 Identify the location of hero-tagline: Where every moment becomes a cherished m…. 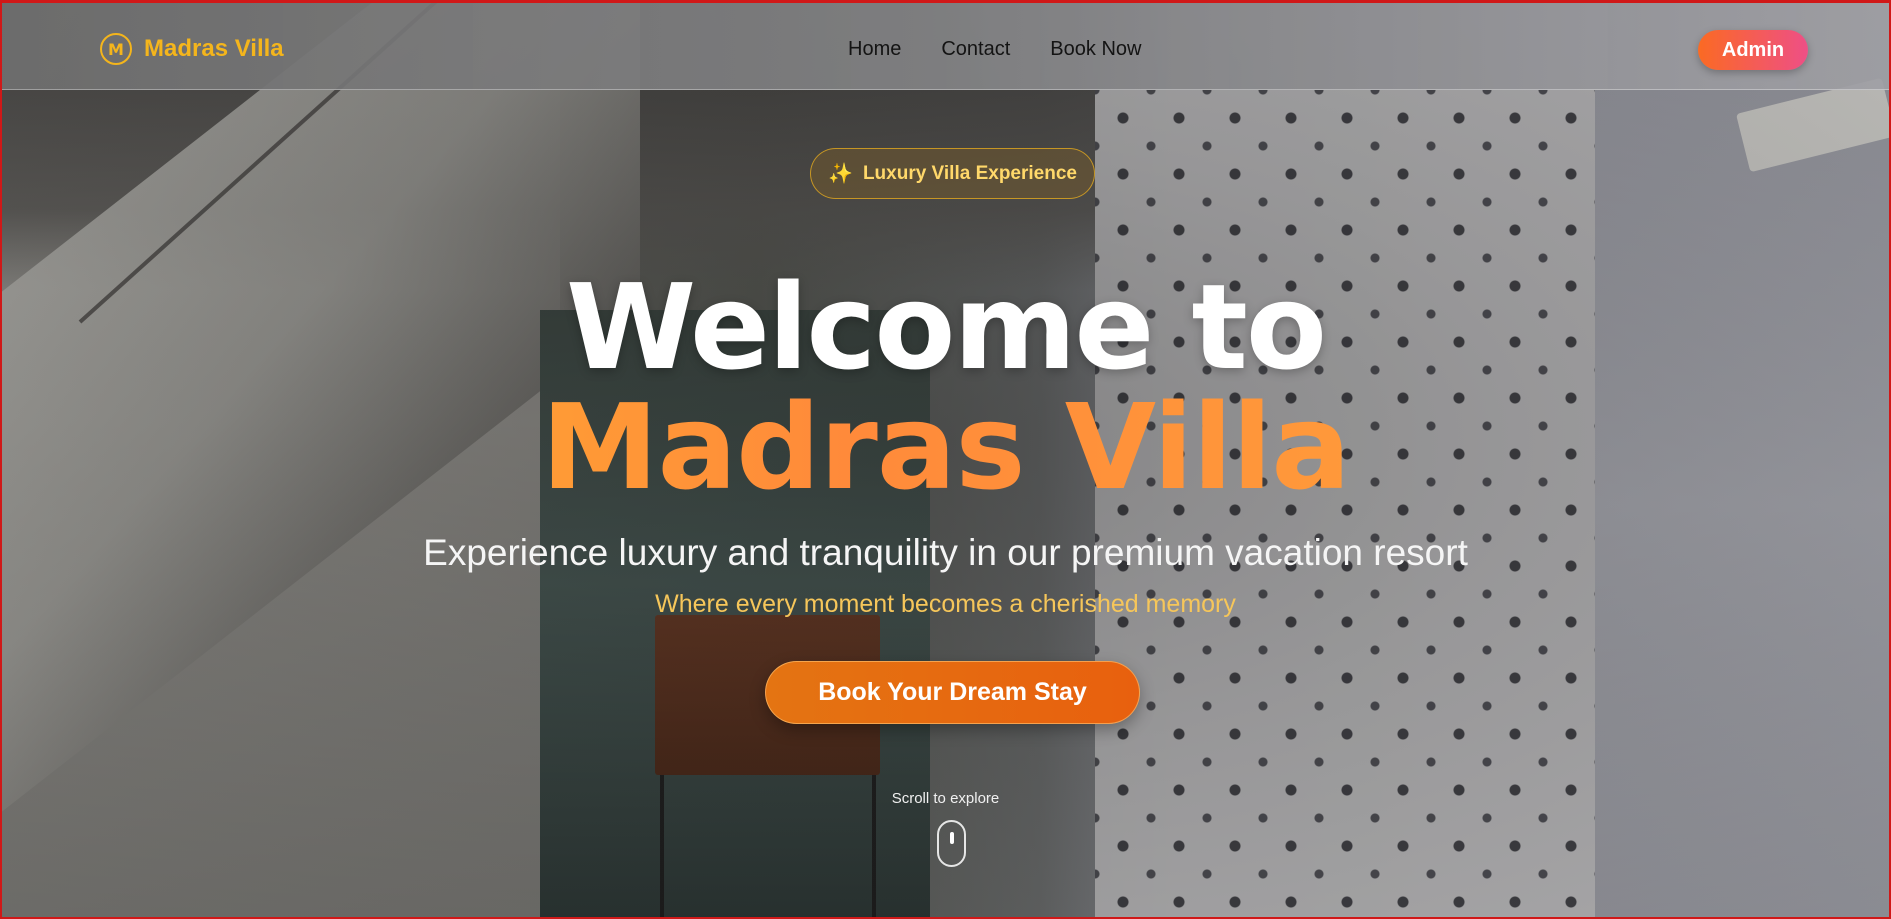
(945, 604).